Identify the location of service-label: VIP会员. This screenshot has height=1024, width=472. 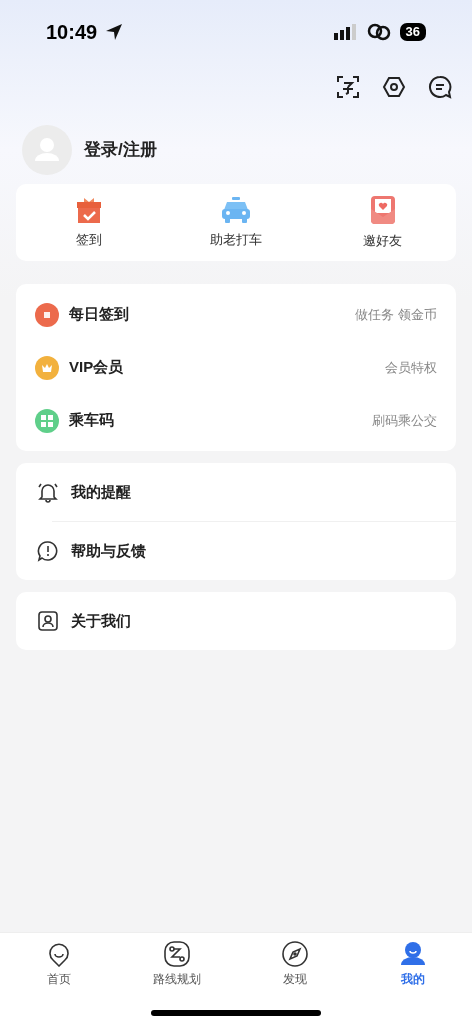
(96, 367).